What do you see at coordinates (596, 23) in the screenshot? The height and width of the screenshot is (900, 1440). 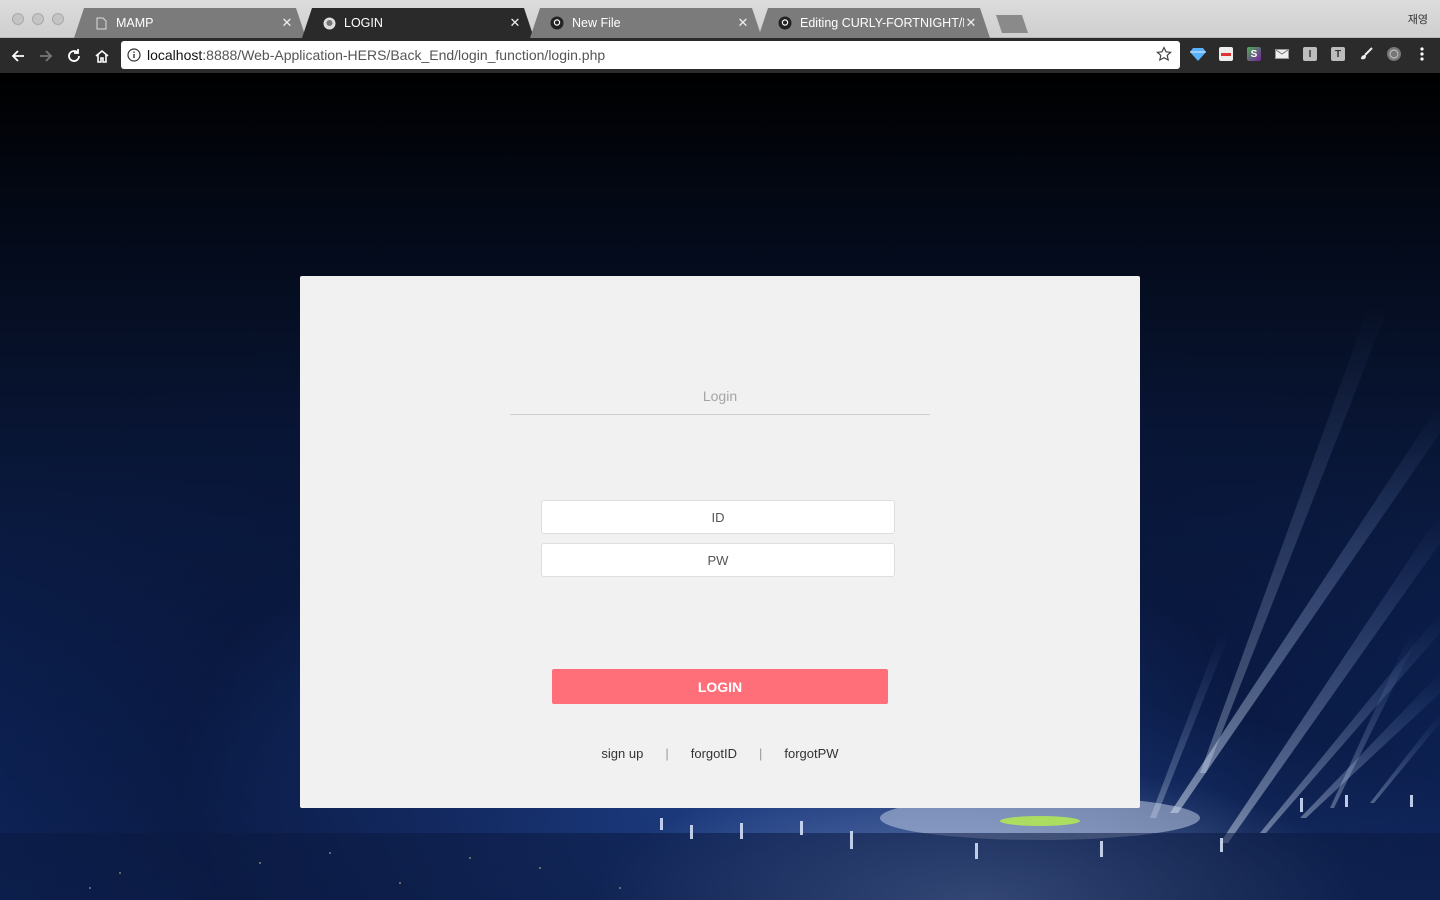 I see `tab-title: New File` at bounding box center [596, 23].